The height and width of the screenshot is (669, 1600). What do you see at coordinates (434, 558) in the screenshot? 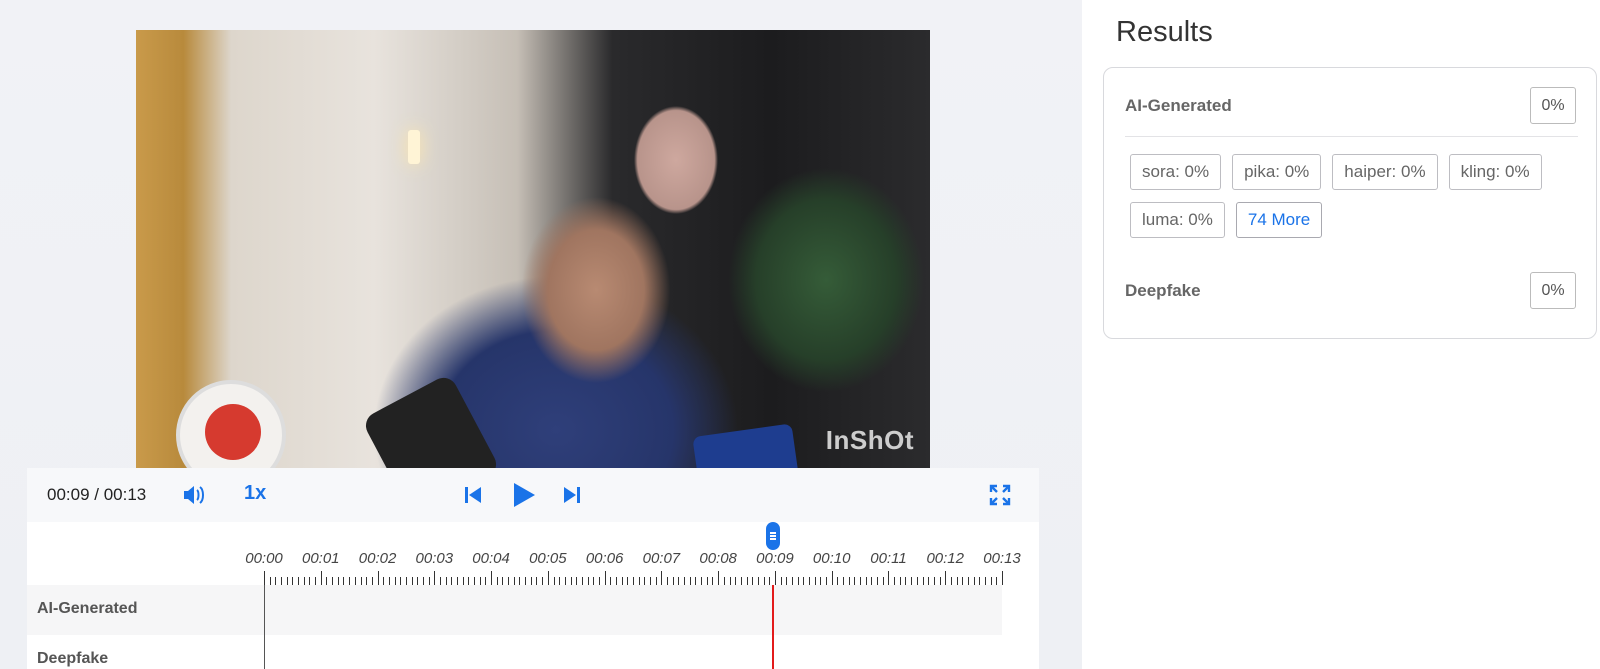
I see `timeline-tick-label: 00:03` at bounding box center [434, 558].